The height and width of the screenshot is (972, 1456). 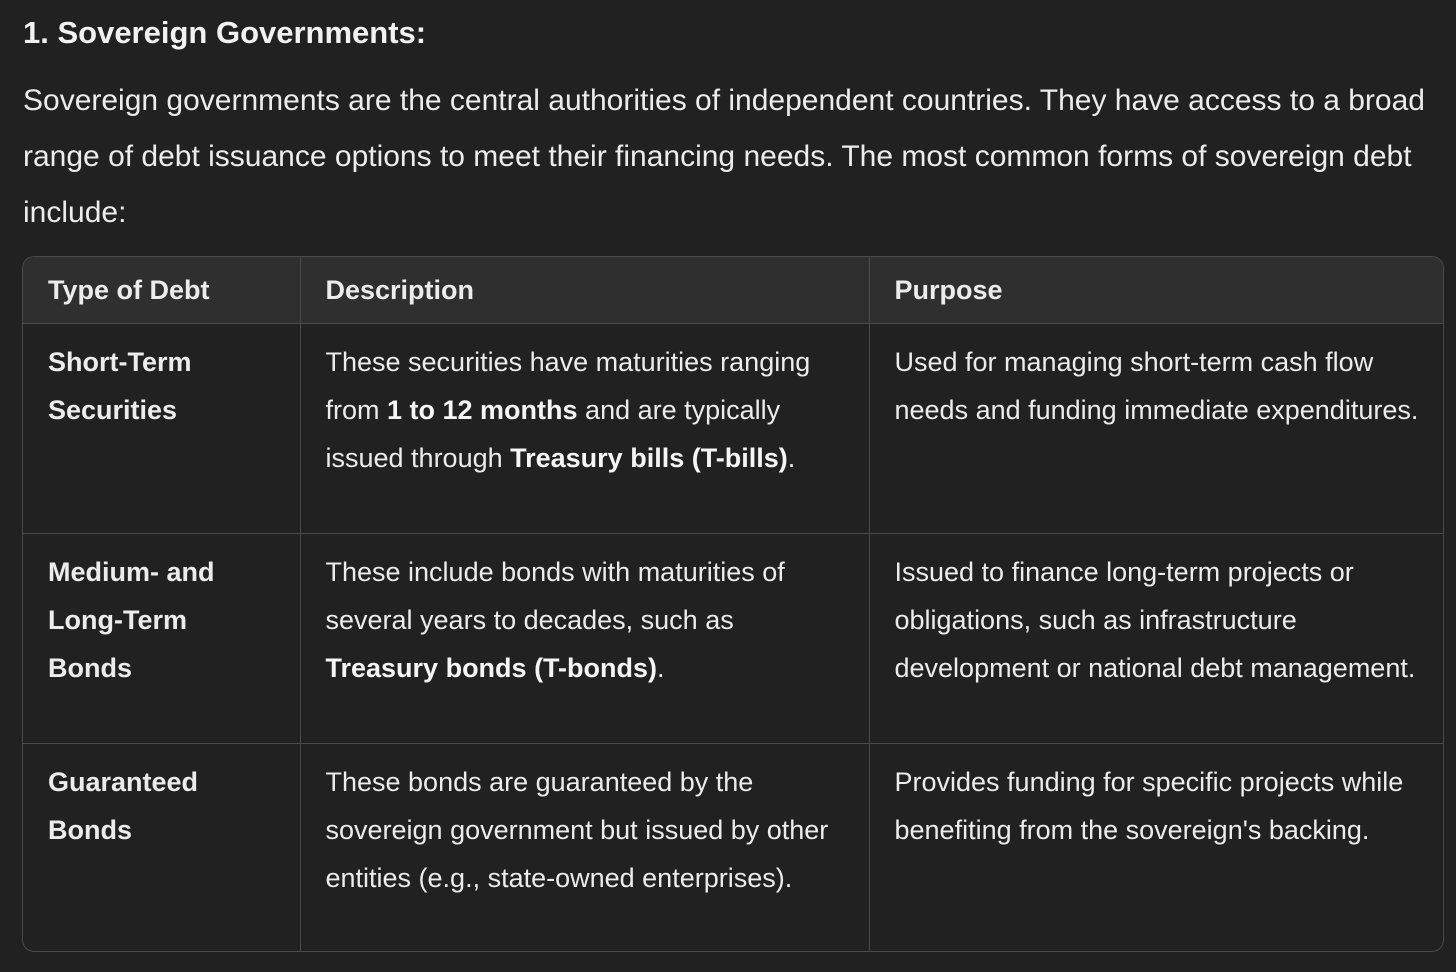 I want to click on type-cell: Medium- and Long-Term Bonds, so click(x=162, y=638).